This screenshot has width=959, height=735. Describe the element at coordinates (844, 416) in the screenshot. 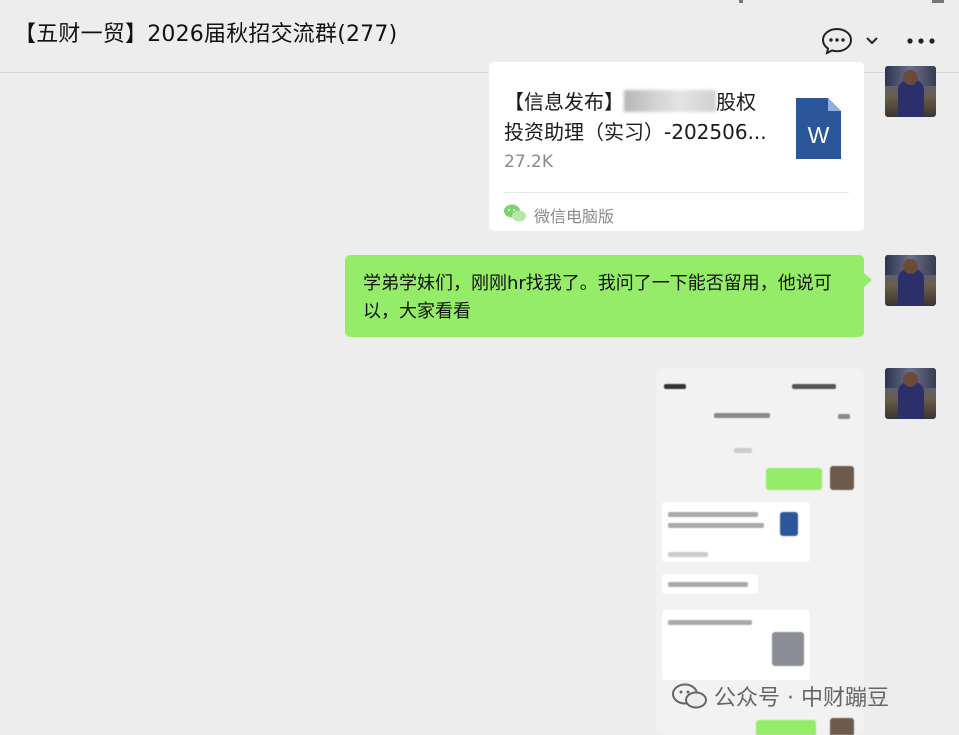

I see `blurred-menu` at that location.